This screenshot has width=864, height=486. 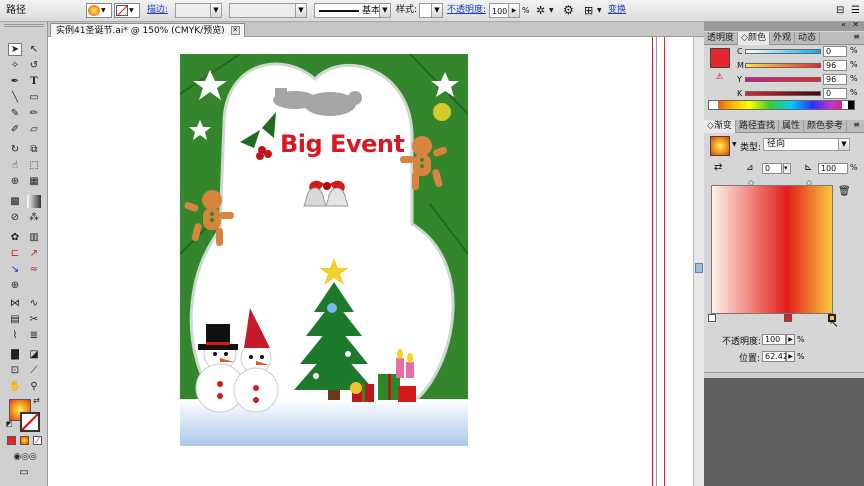 What do you see at coordinates (34, 81) in the screenshot?
I see `type-tool-icon: T` at bounding box center [34, 81].